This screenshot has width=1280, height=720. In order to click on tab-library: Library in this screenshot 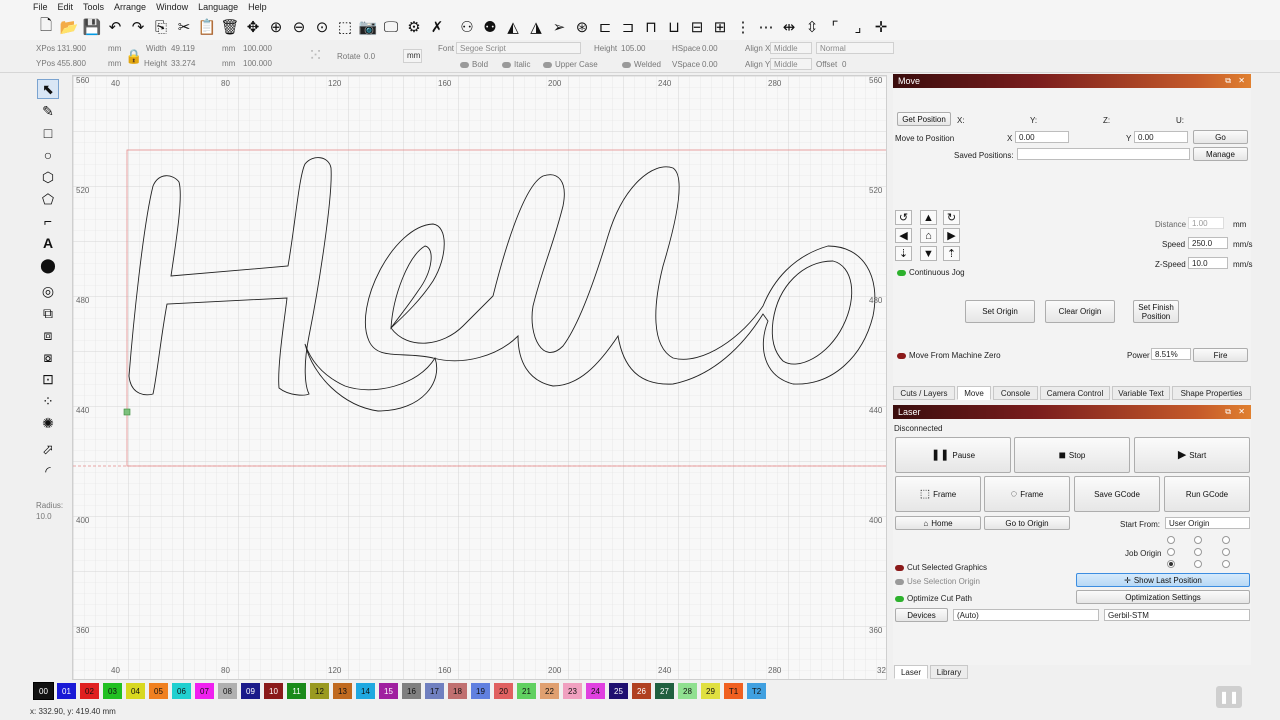, I will do `click(949, 672)`.